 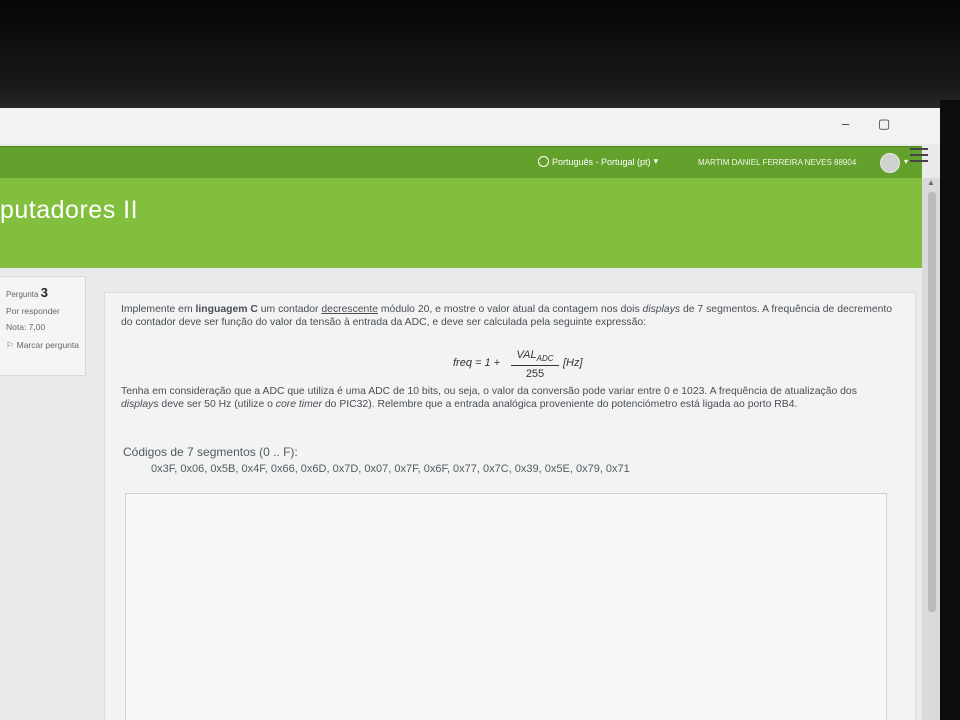 I want to click on user-name: MARTIM DANIEL FERREIRA NEVES 88904, so click(x=777, y=162).